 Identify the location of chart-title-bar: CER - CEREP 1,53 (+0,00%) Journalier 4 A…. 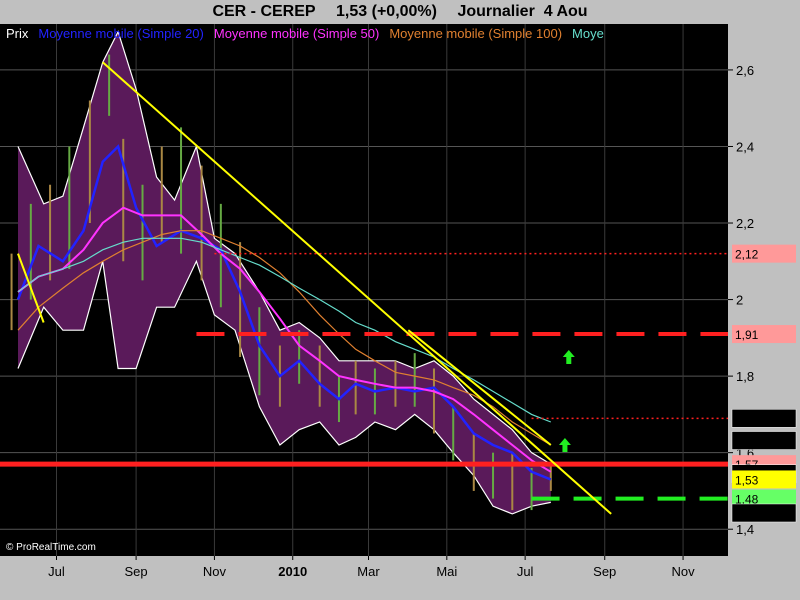
(400, 12).